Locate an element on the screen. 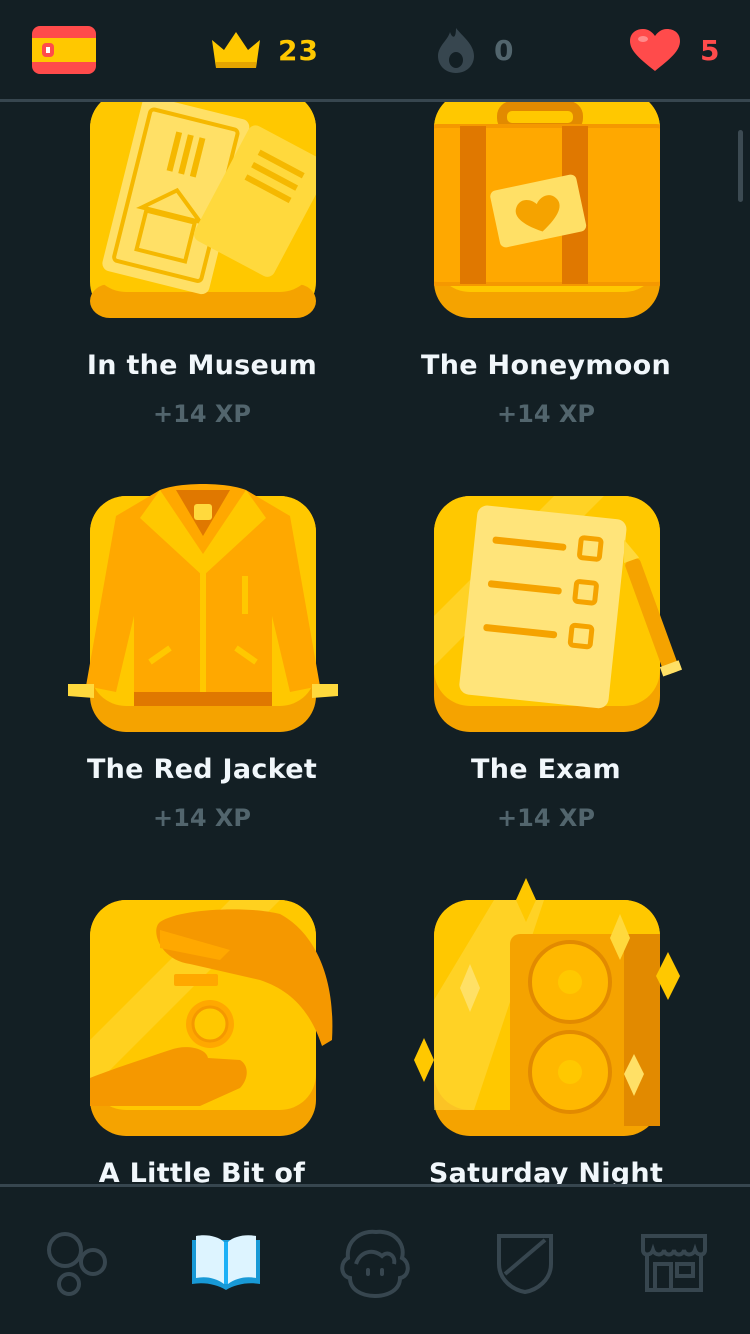 Image resolution: width=750 pixels, height=1334 pixels. bubbles-icon is located at coordinates (77, 1264).